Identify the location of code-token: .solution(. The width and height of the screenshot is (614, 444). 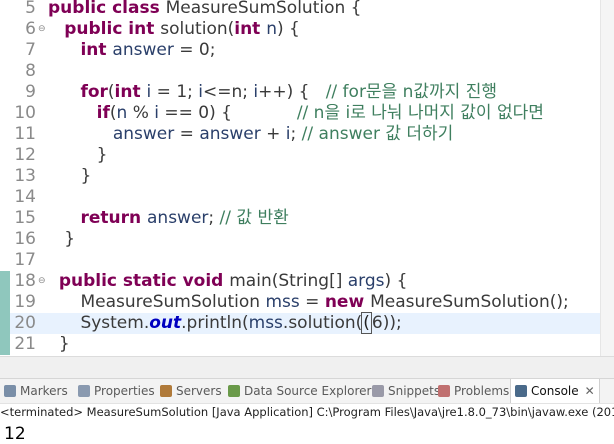
(322, 323).